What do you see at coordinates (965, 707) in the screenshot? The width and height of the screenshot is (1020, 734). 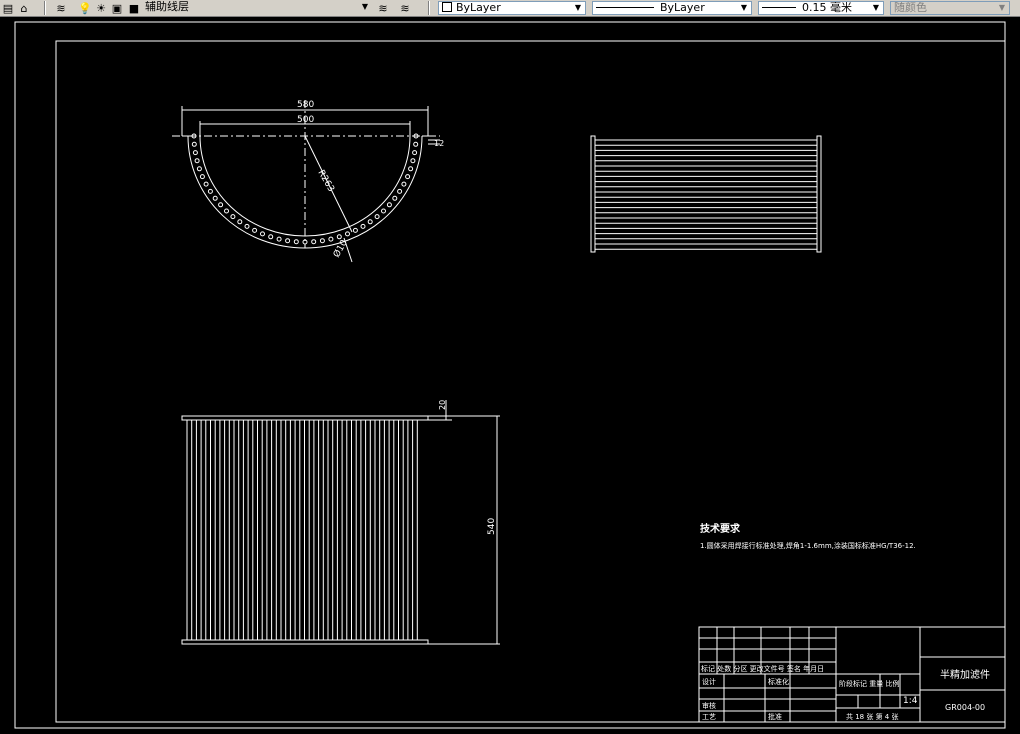 I see `tb-drawing-no: GR004-00` at bounding box center [965, 707].